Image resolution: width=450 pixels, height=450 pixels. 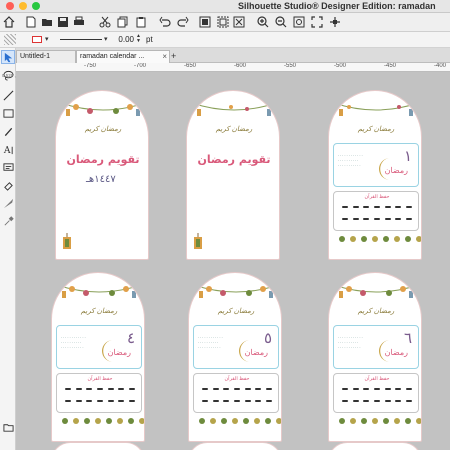 What do you see at coordinates (141, 22) in the screenshot?
I see `paste-icon` at bounding box center [141, 22].